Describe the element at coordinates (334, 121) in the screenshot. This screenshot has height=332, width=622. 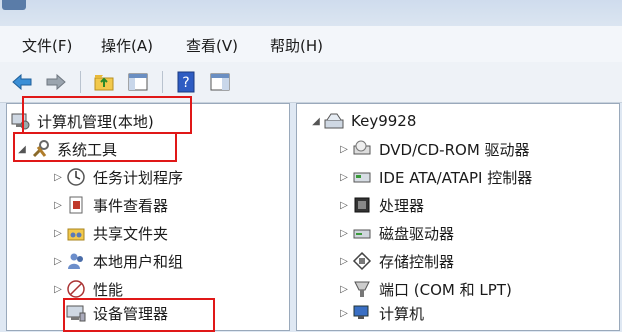
I see `computer-root-icon` at that location.